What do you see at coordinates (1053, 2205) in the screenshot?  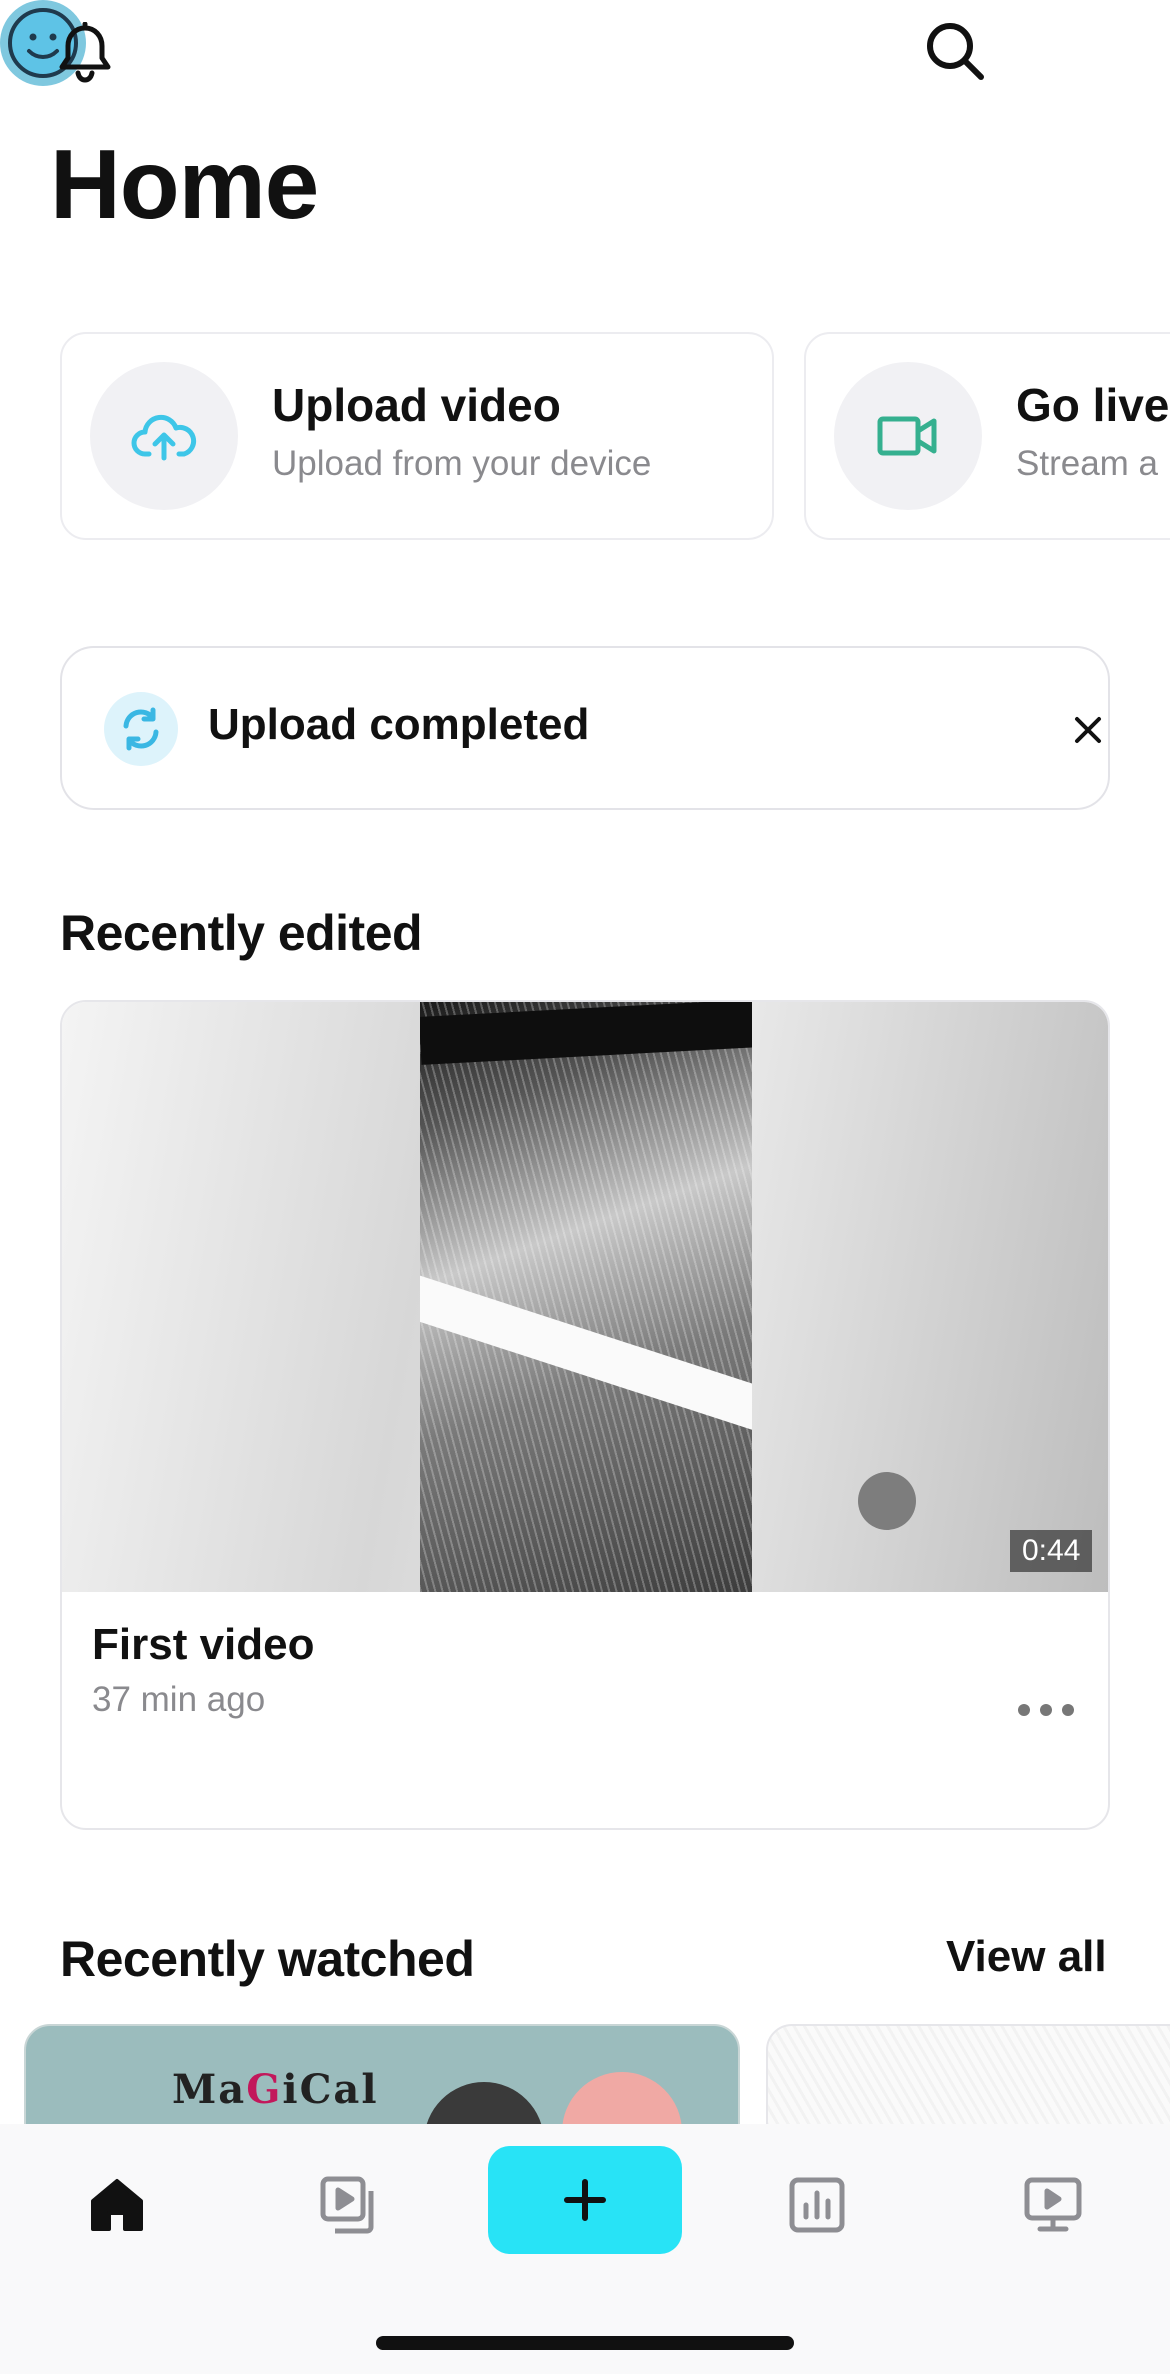 I see `channel-icon` at bounding box center [1053, 2205].